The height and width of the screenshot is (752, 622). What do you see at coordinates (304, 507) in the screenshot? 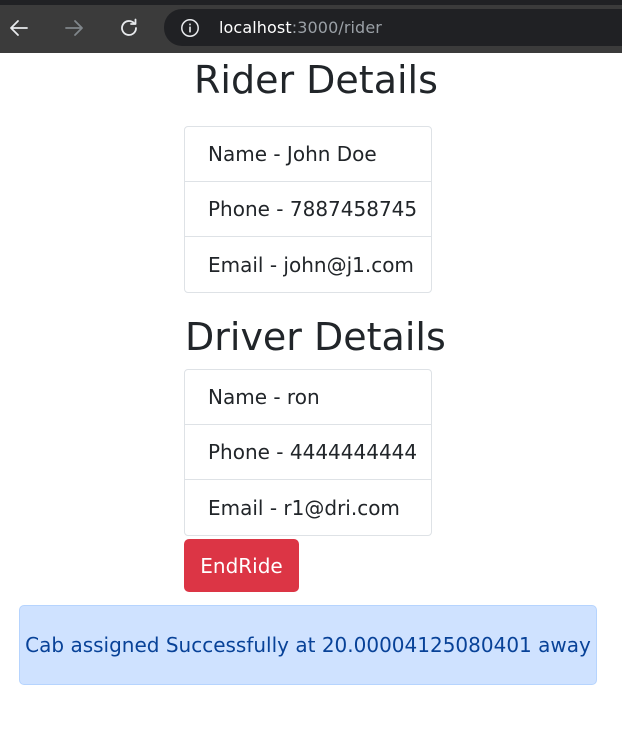
I see `driver-email: Email - r1@dri.com` at bounding box center [304, 507].